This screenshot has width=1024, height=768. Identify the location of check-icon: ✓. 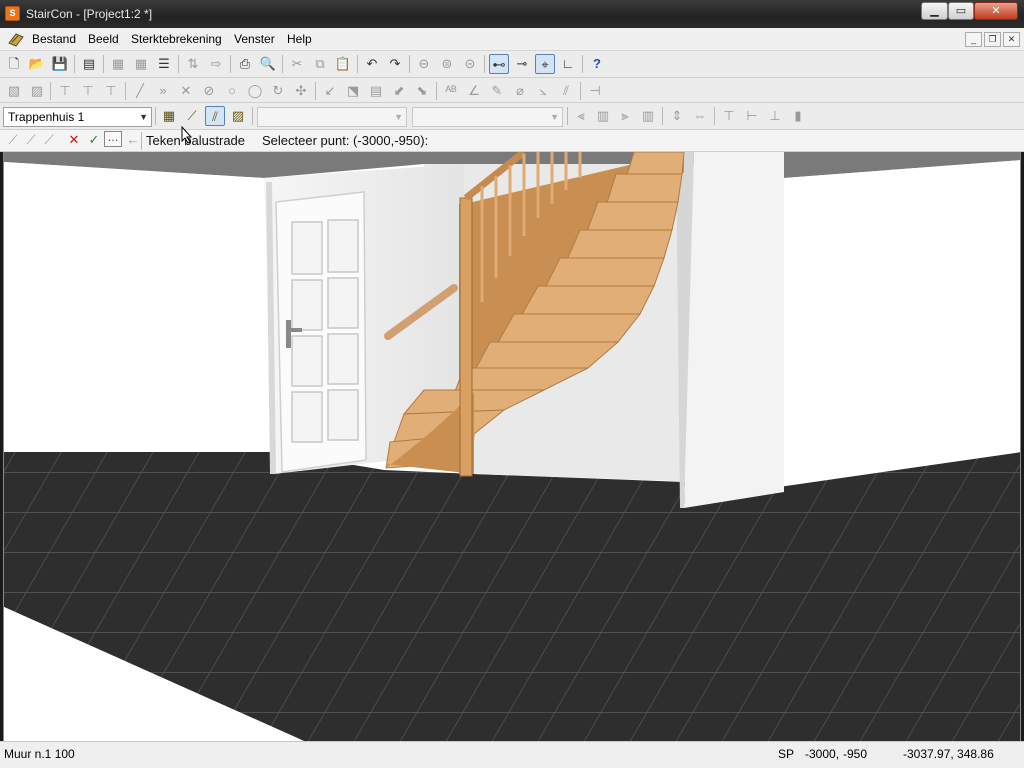
(94, 140).